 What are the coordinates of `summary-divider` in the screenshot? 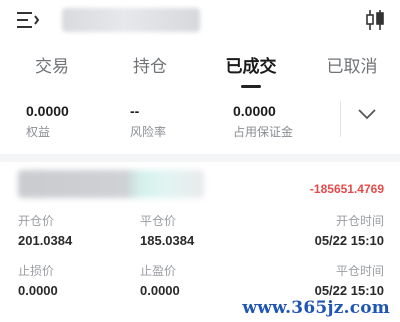 It's located at (340, 119).